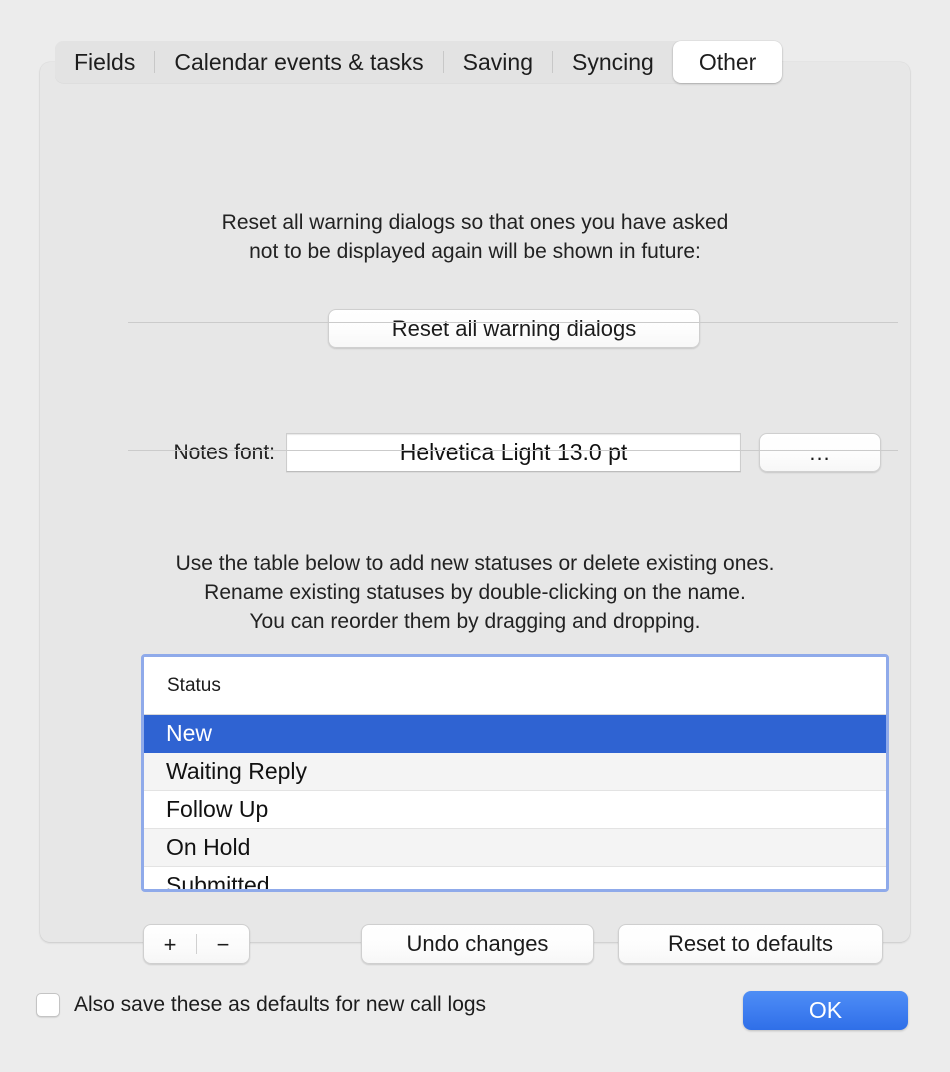 This screenshot has height=1072, width=950. I want to click on remove-status-button: −, so click(223, 944).